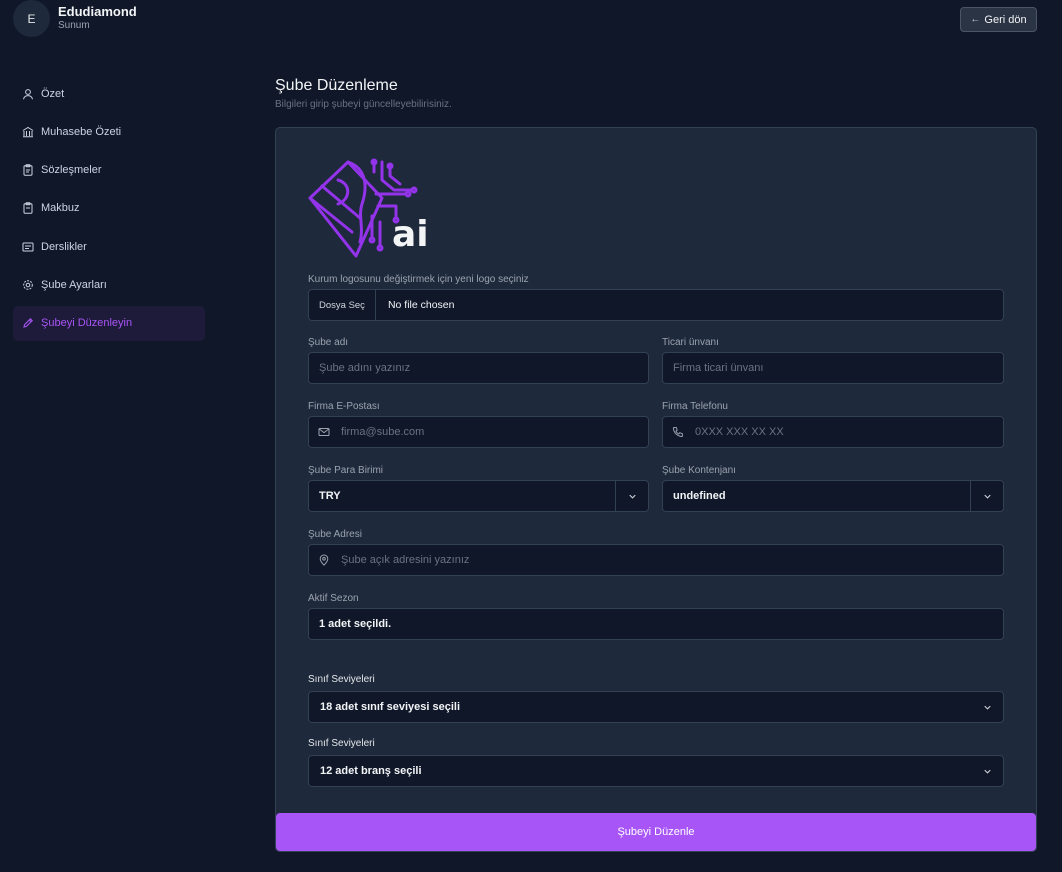  I want to click on sidebar-item-muhasebe-ozeti: Muhasebe Özeti, so click(109, 131).